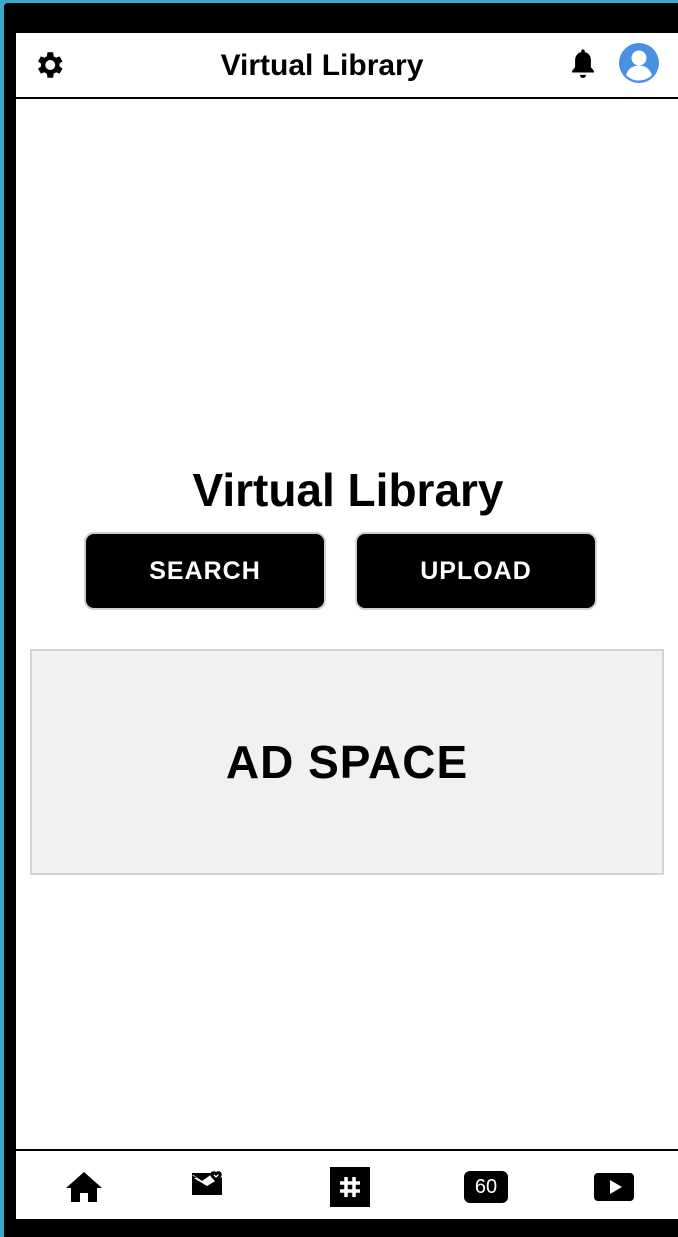 This screenshot has height=1237, width=678. Describe the element at coordinates (639, 63) in the screenshot. I see `user-avatar-icon` at that location.